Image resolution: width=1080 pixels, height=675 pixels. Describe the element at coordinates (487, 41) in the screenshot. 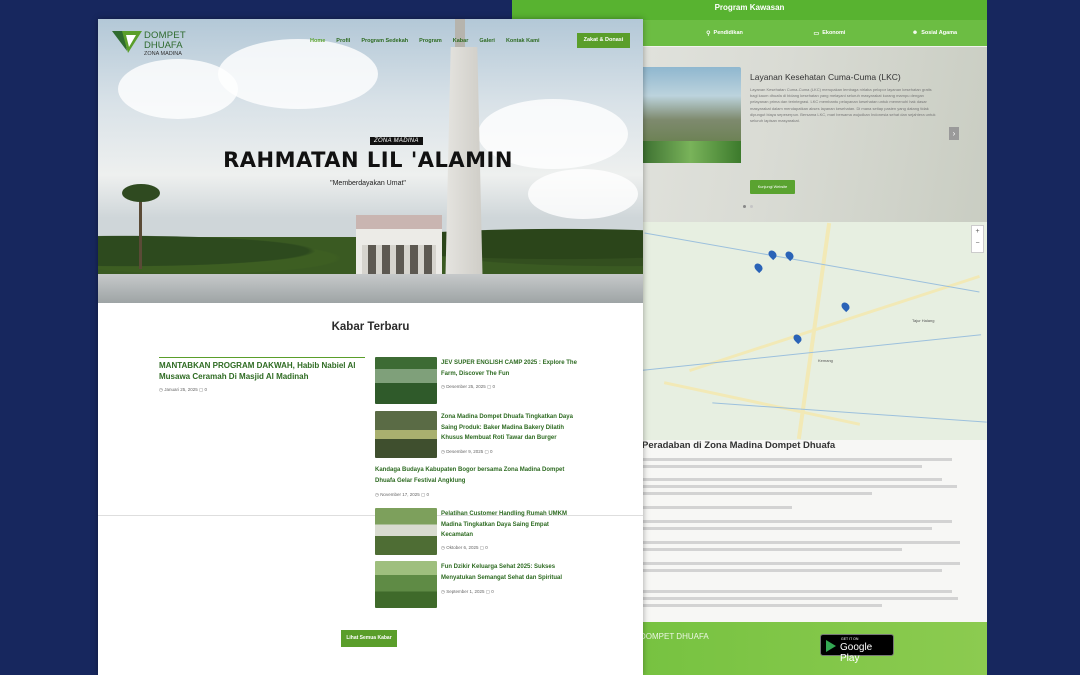

I see `nav-galeri: Galeri` at that location.